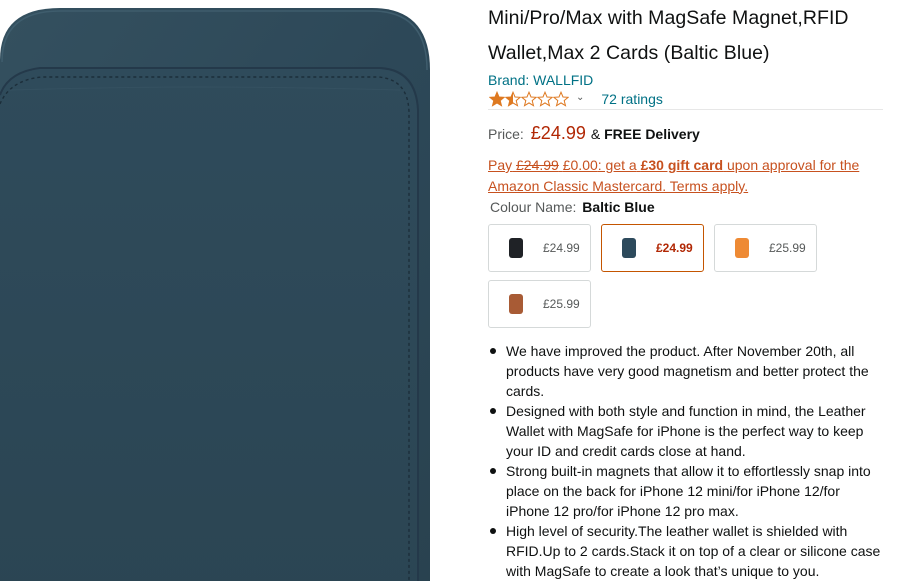 Image resolution: width=906 pixels, height=581 pixels. Describe the element at coordinates (629, 52) in the screenshot. I see `product-title-line2: Wallet,Max 2 Cards (Baltic Blue)` at that location.